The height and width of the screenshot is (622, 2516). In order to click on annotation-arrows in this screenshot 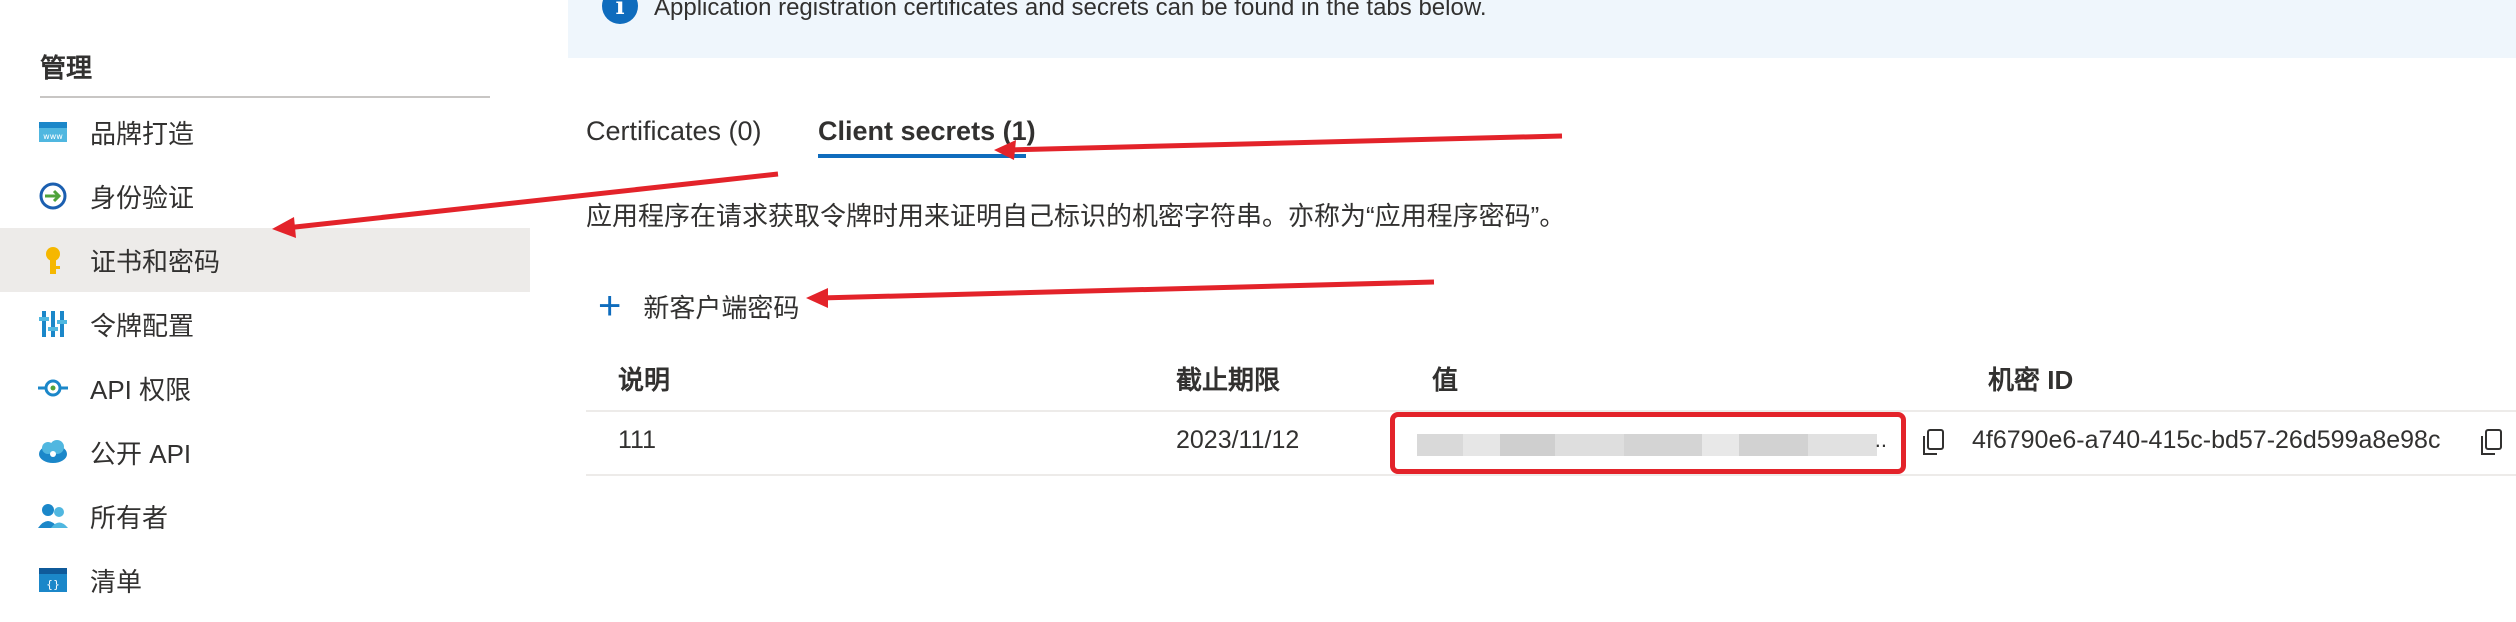, I will do `click(917, 220)`.